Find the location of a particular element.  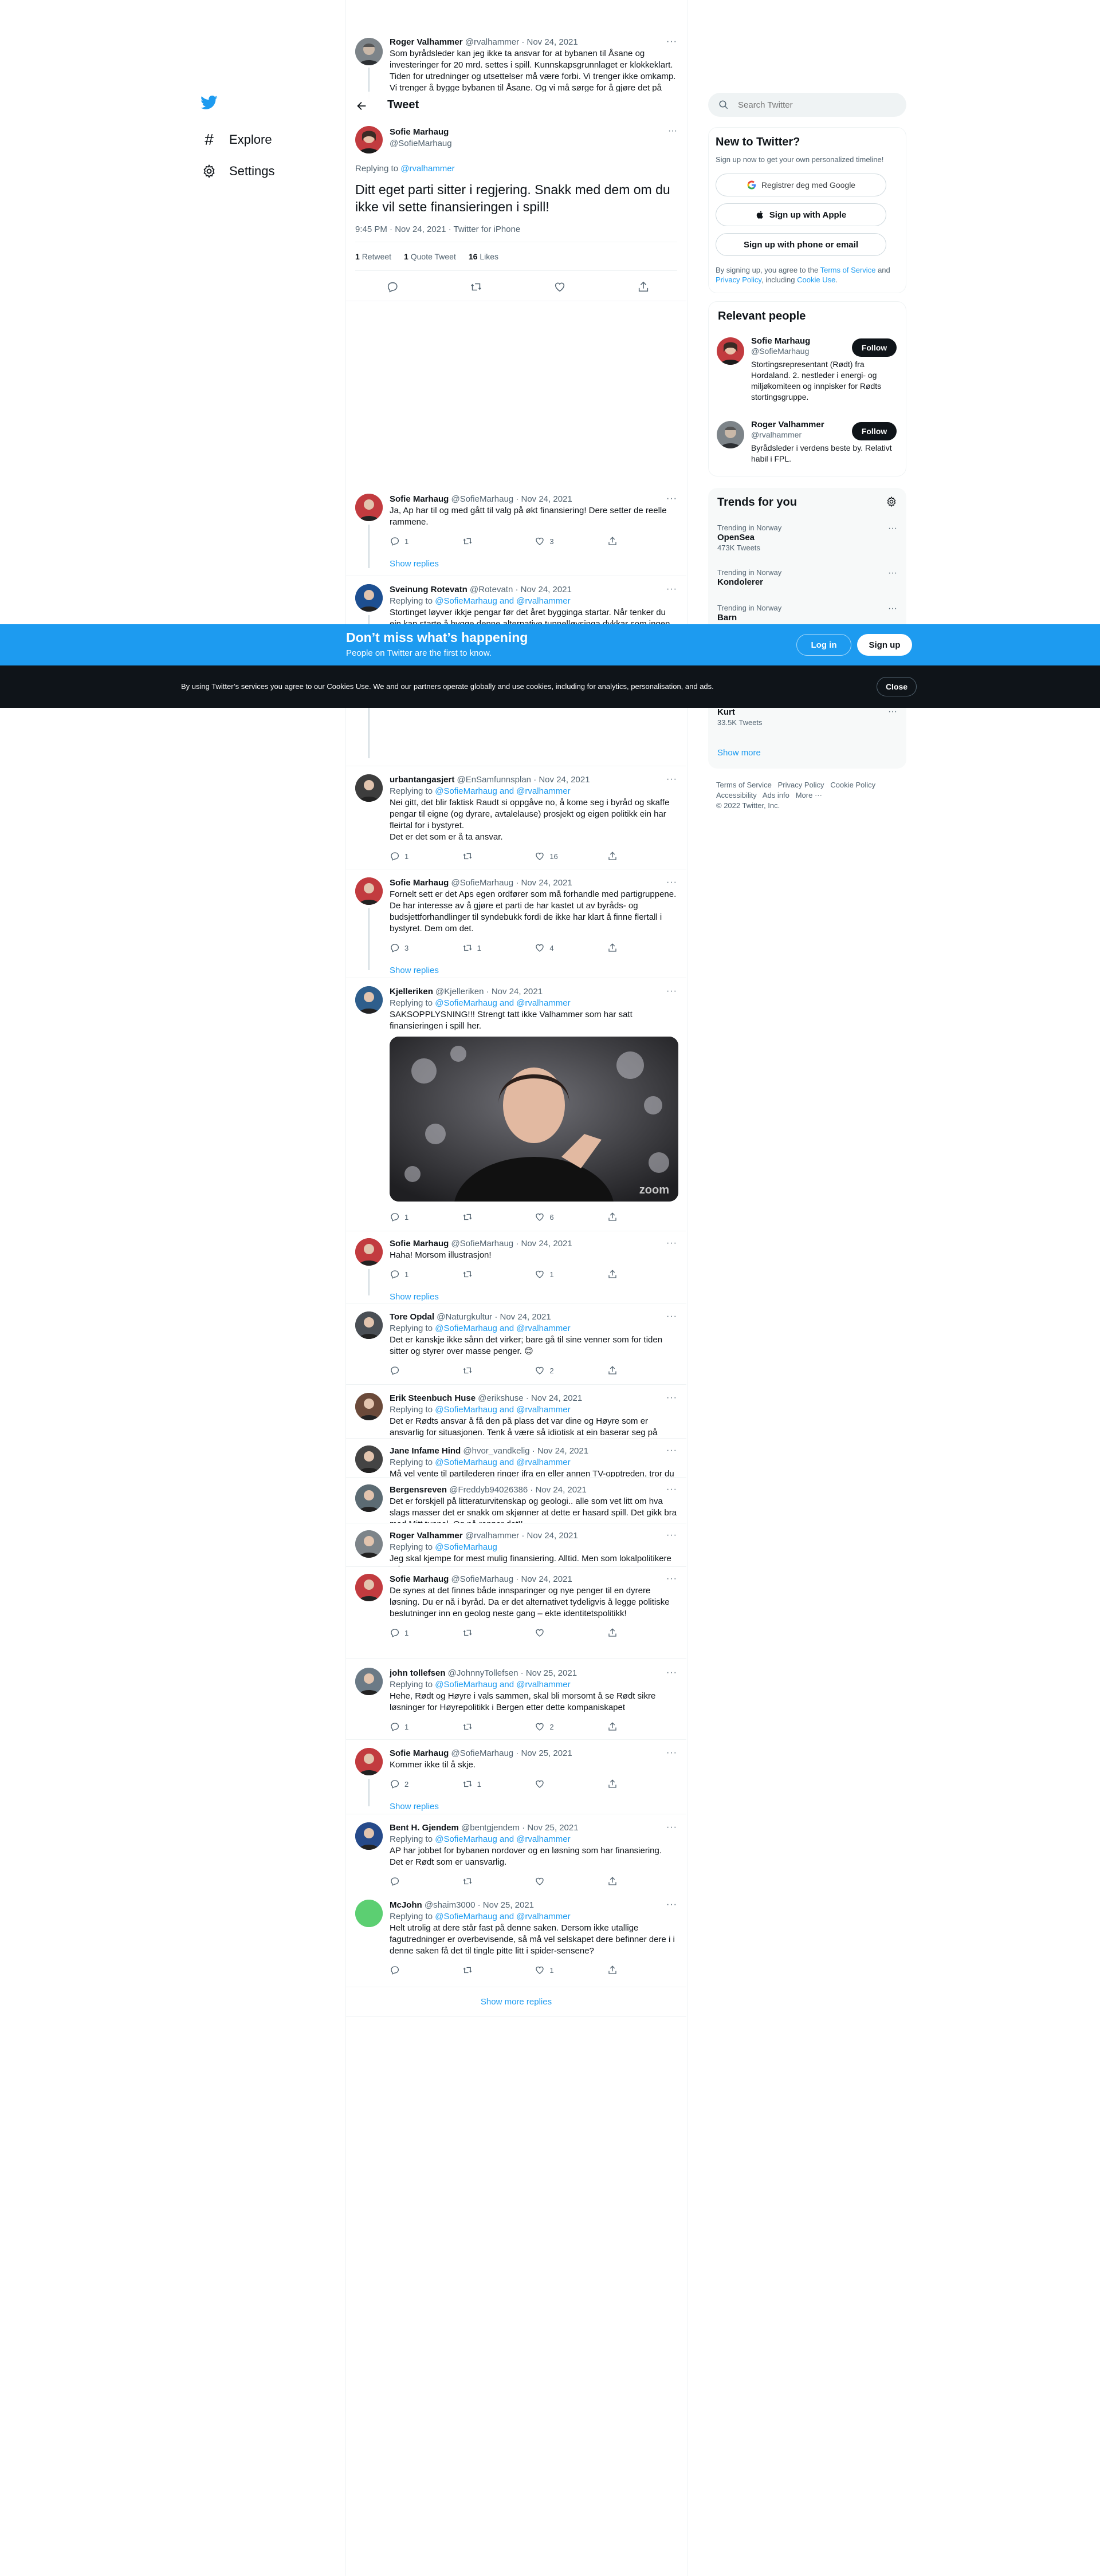

settings-gear-icon is located at coordinates (891, 502).